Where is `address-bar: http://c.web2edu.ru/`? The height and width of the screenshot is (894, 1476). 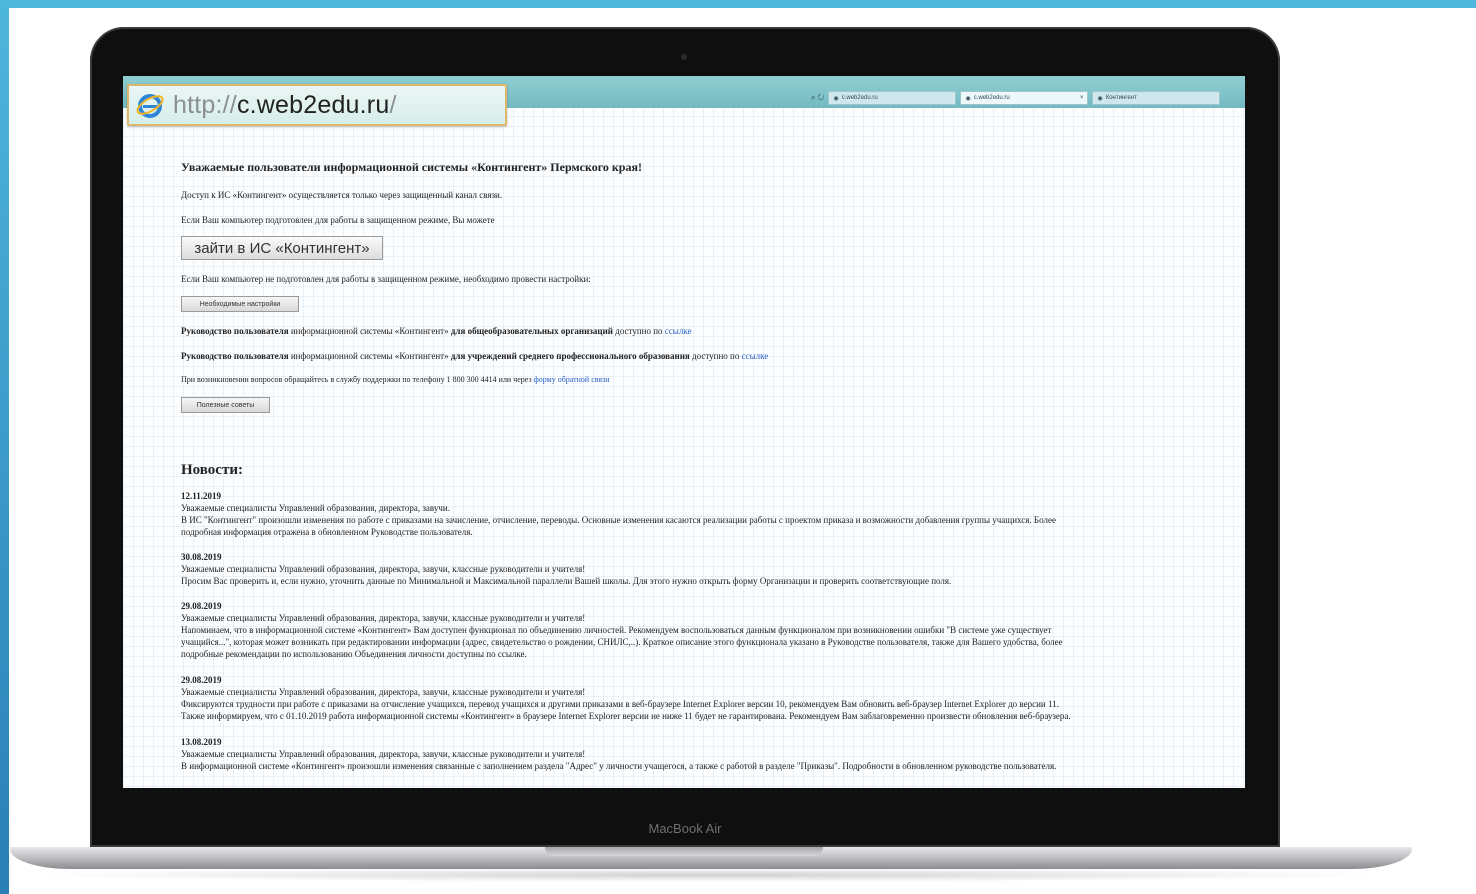 address-bar: http://c.web2edu.ru/ is located at coordinates (317, 105).